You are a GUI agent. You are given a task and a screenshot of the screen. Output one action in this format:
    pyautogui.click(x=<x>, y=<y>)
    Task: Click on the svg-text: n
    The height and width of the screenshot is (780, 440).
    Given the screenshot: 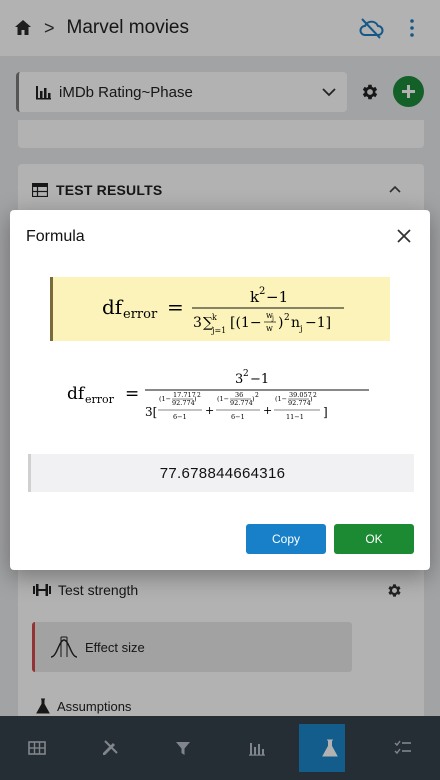 What is the action you would take?
    pyautogui.click(x=295, y=323)
    